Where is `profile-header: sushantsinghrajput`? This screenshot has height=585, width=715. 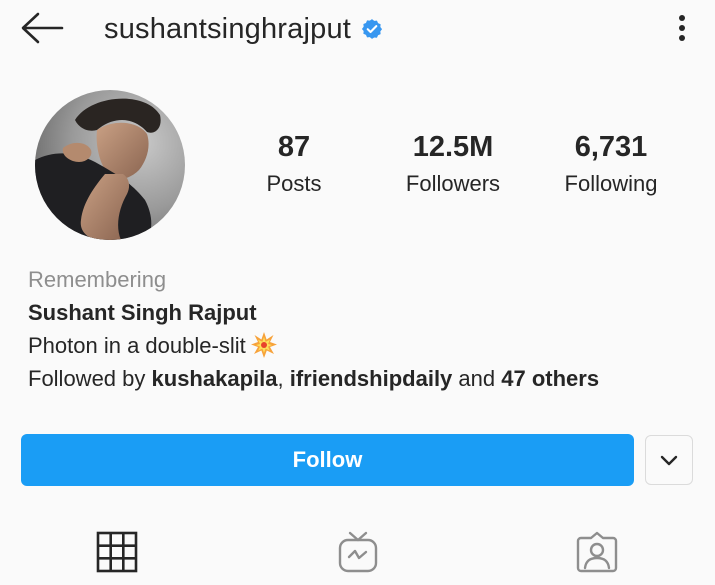 profile-header: sushantsinghrajput is located at coordinates (357, 31).